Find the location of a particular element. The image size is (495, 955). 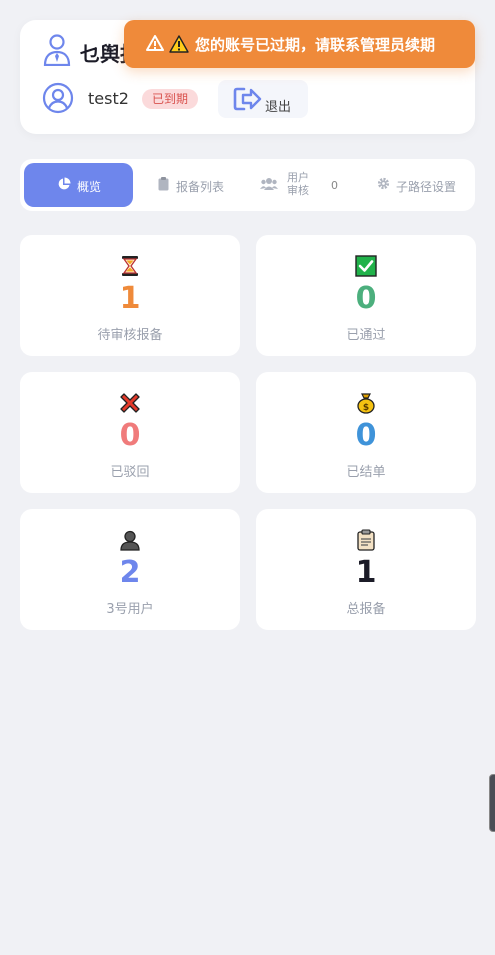

hourglass-icon is located at coordinates (130, 266).